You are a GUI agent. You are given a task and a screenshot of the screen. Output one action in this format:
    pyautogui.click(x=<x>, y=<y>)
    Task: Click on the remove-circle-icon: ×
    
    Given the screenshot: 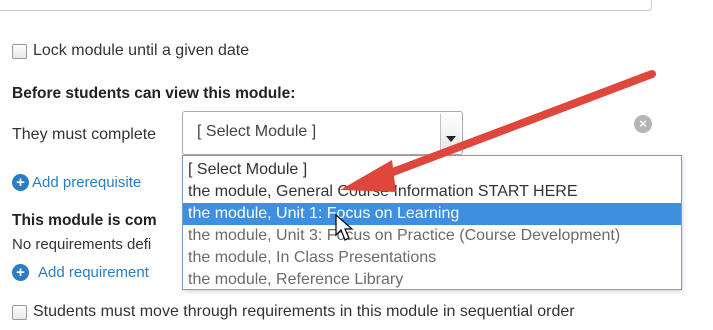 What is the action you would take?
    pyautogui.click(x=643, y=124)
    